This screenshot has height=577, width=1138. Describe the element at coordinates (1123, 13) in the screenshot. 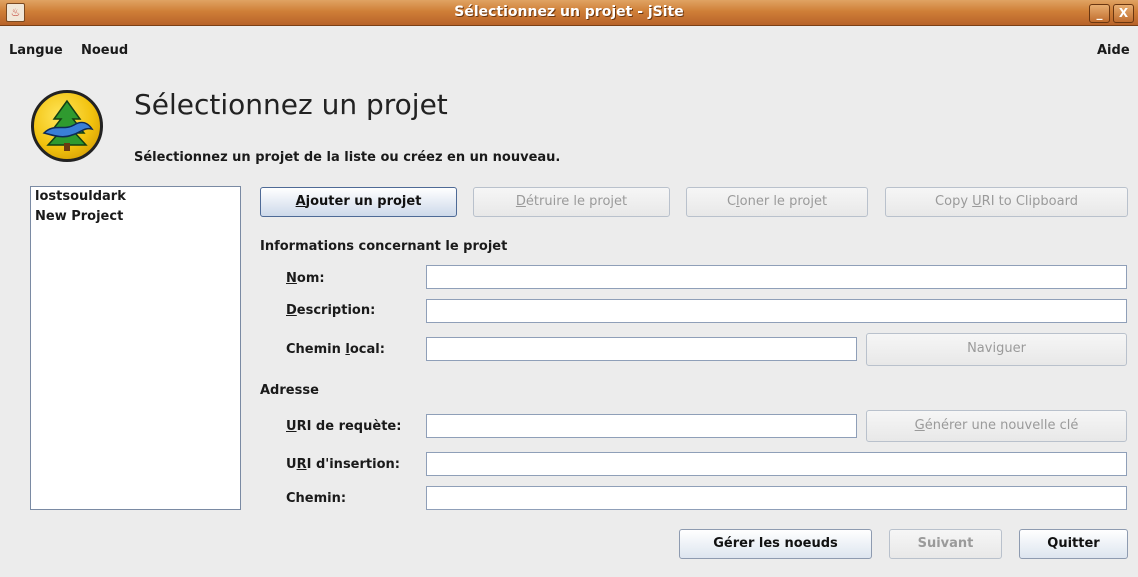

I see `close-button: X` at that location.